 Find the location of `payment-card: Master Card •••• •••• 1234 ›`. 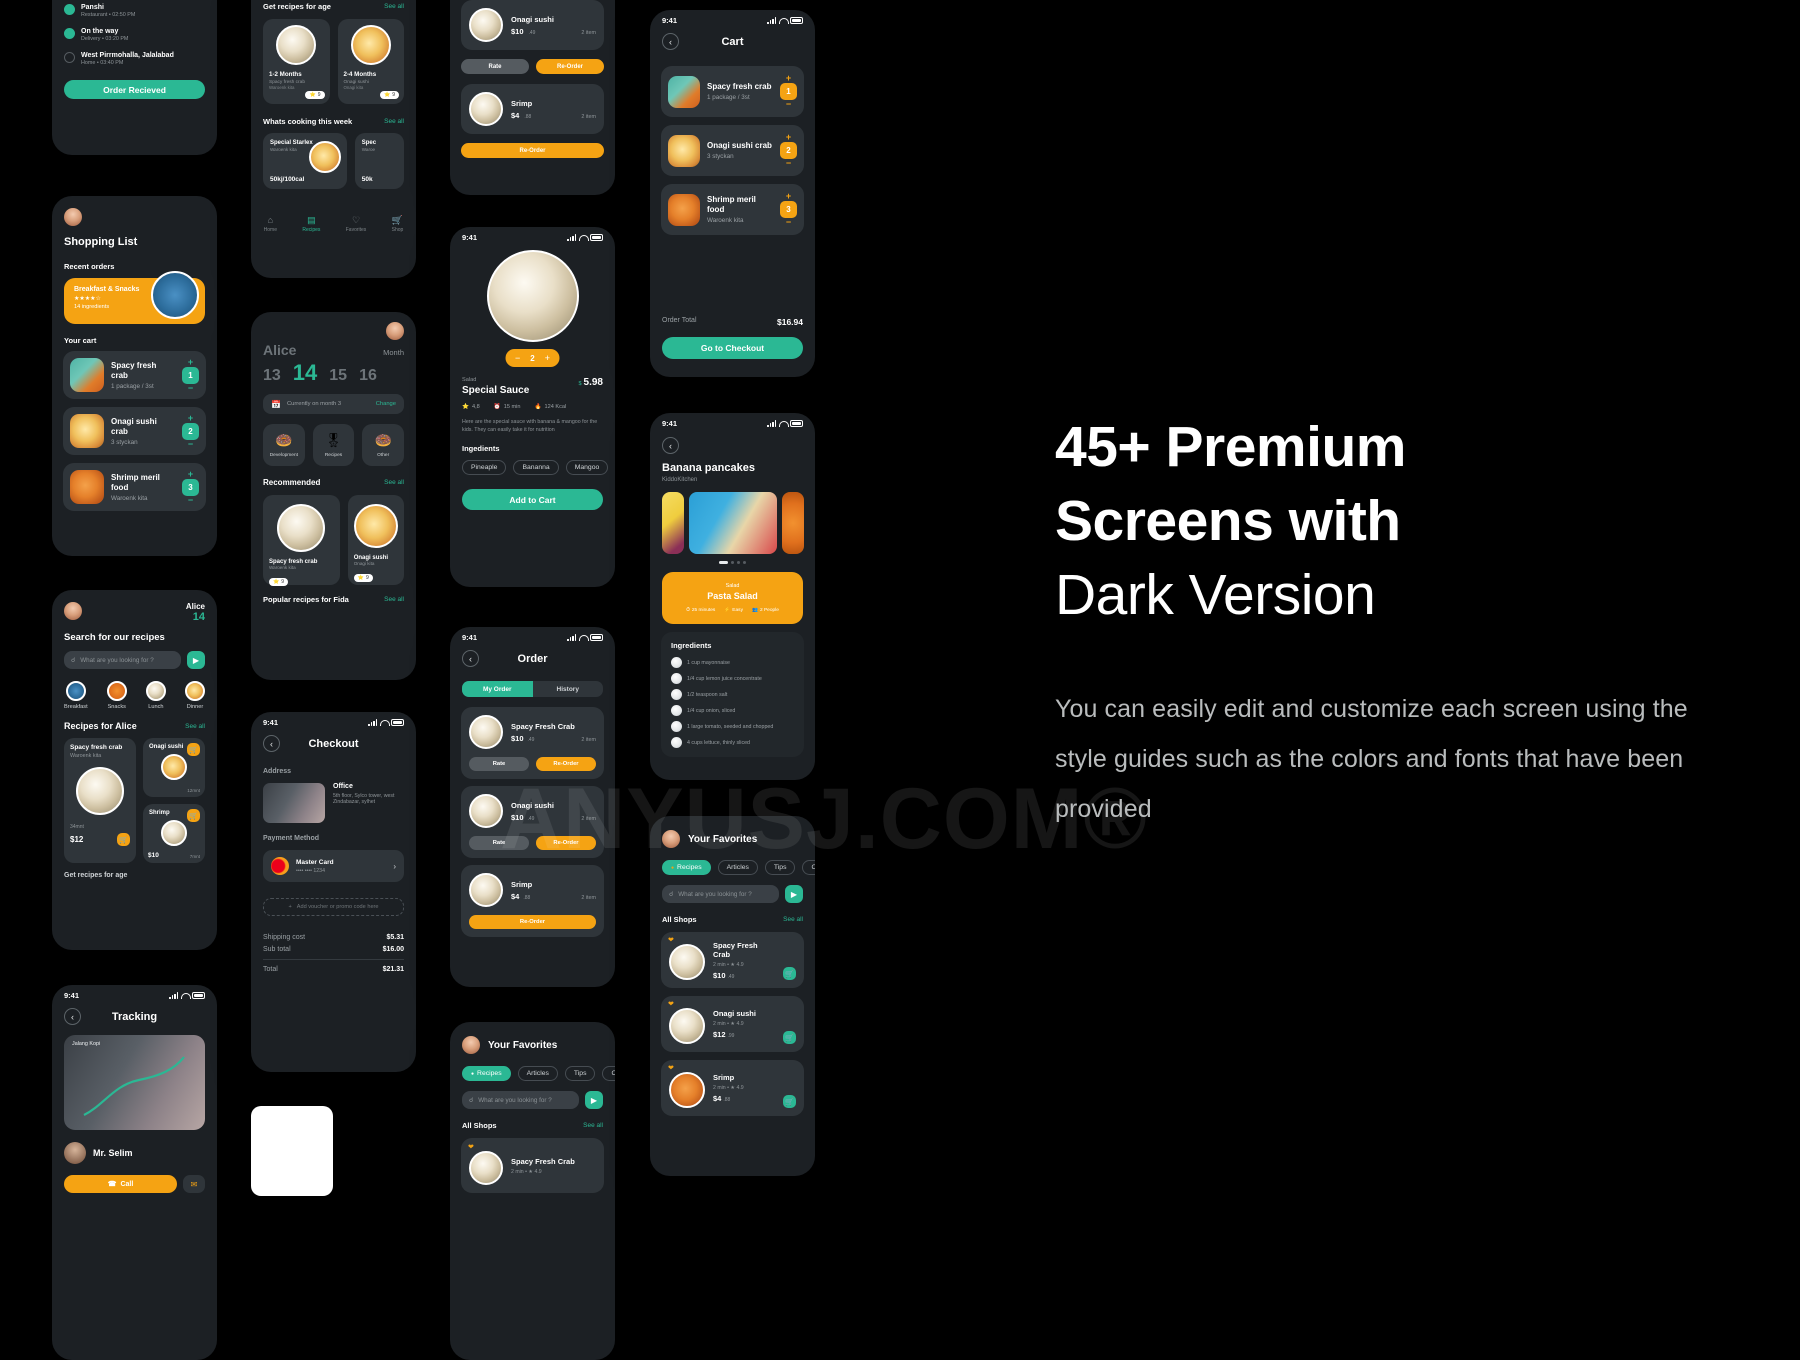

payment-card: Master Card •••• •••• 1234 › is located at coordinates (333, 866).